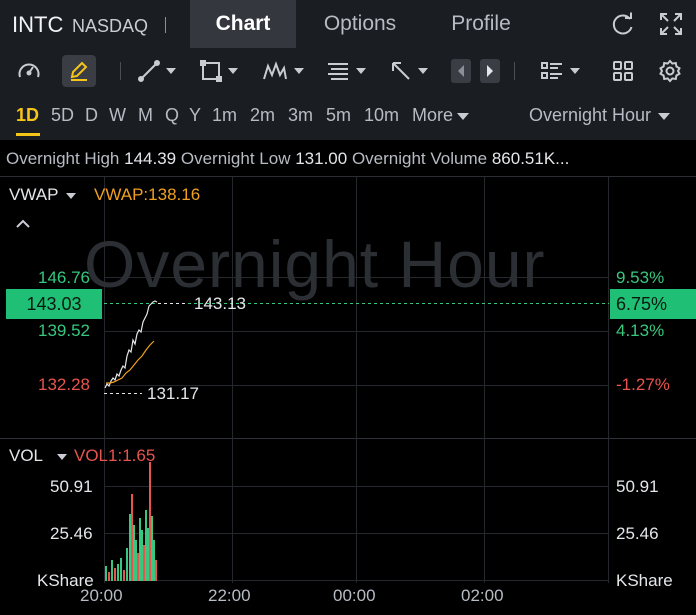  Describe the element at coordinates (34, 194) in the screenshot. I see `vwap-indicator-label: VWAP` at that location.